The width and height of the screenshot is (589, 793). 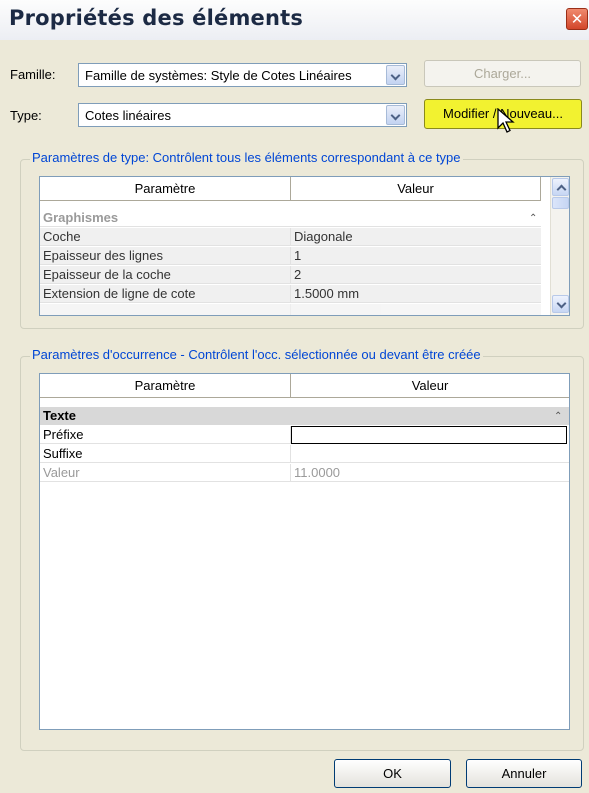 I want to click on table-row: Suffixe, so click(x=304, y=454).